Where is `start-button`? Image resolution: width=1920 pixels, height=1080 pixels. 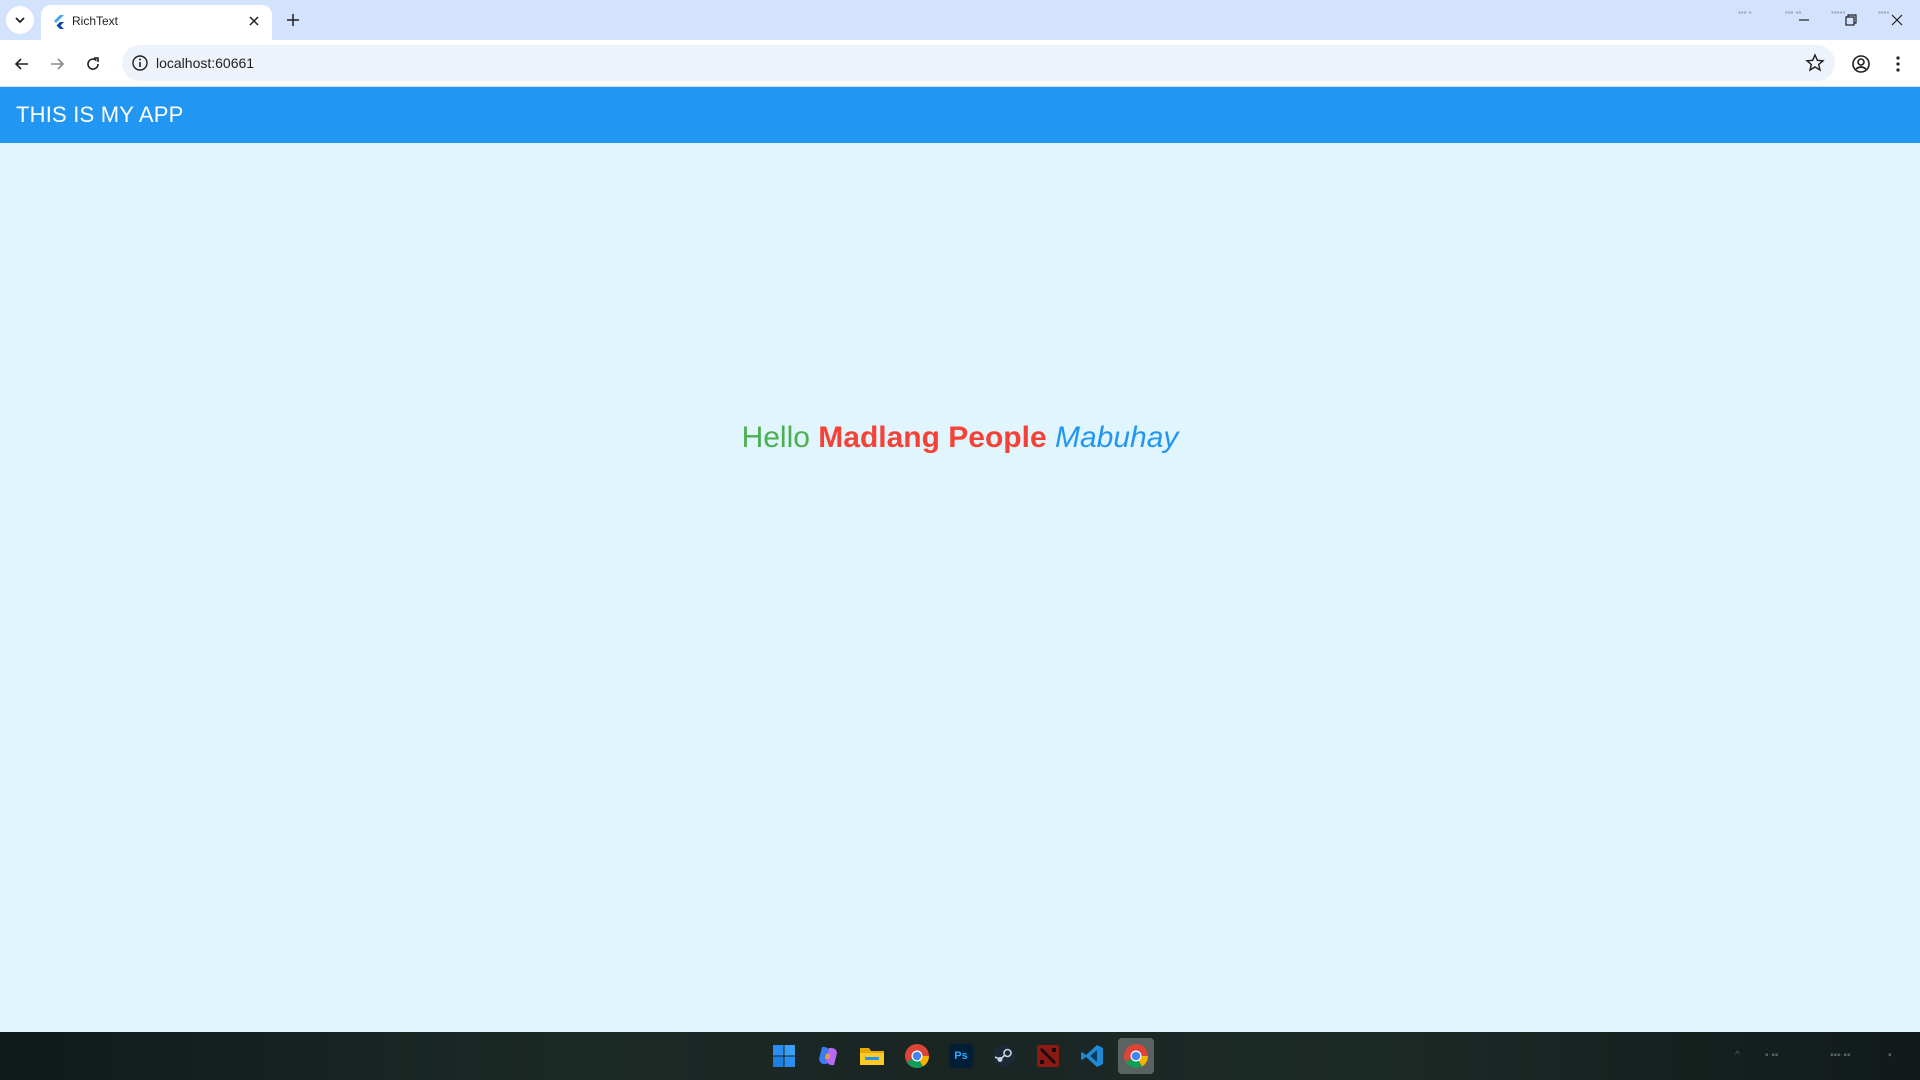
start-button is located at coordinates (784, 1056).